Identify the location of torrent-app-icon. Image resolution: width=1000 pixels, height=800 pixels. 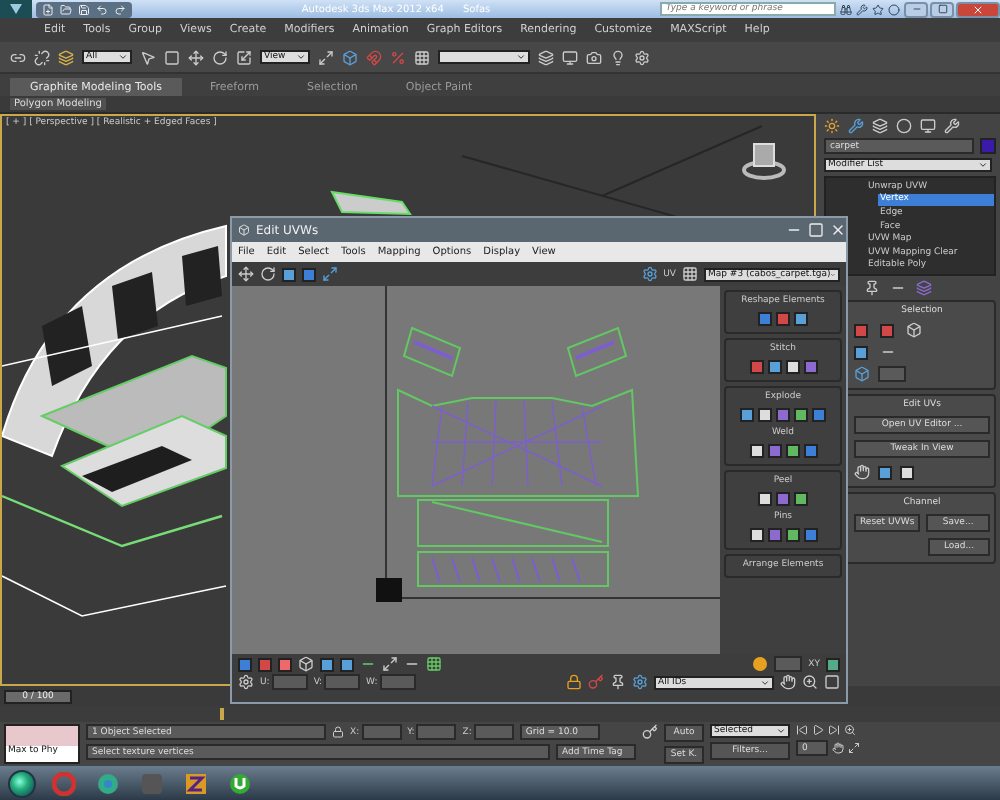
(240, 783).